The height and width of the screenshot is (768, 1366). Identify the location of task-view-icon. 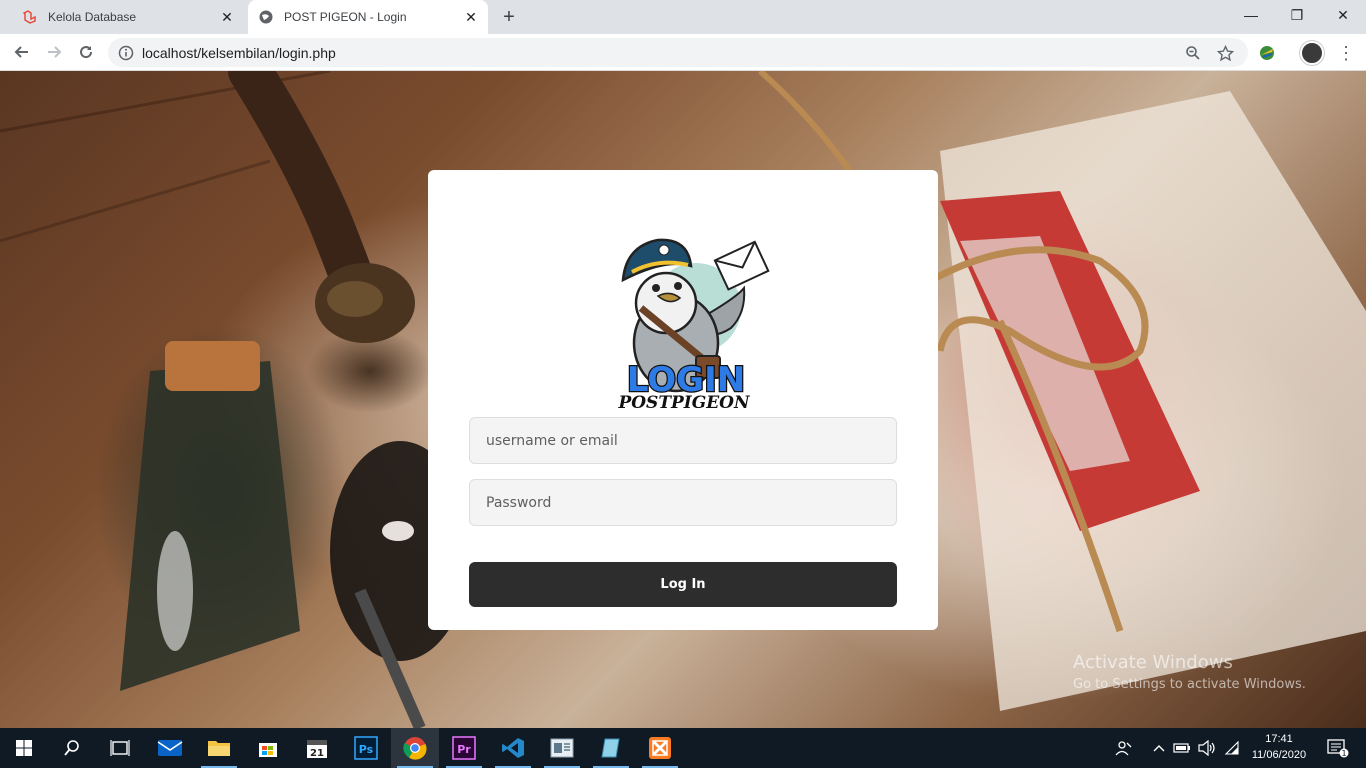
(120, 748).